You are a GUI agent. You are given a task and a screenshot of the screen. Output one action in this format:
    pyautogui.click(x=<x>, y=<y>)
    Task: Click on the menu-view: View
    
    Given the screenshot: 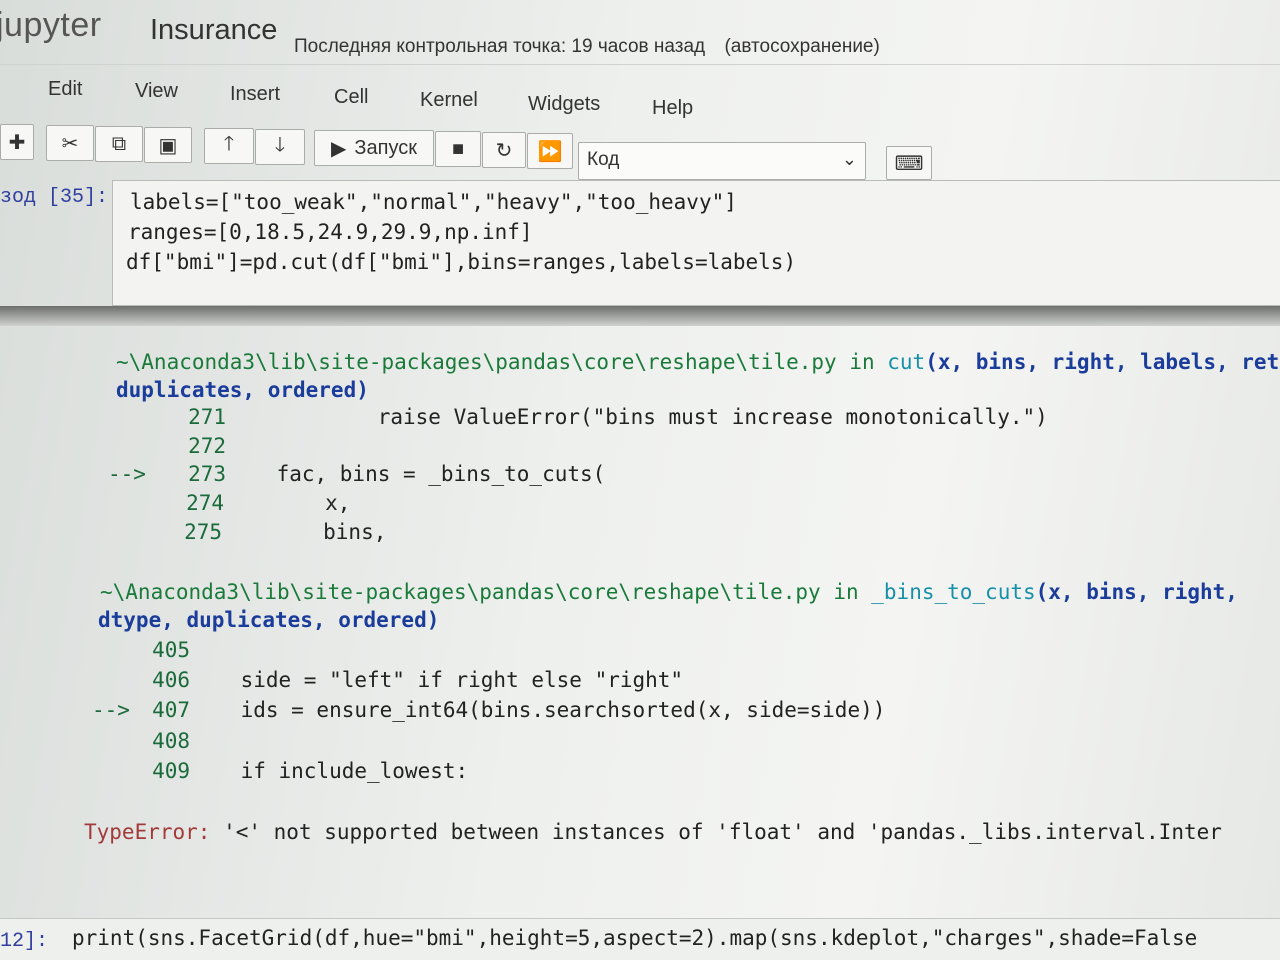 What is the action you would take?
    pyautogui.click(x=156, y=91)
    